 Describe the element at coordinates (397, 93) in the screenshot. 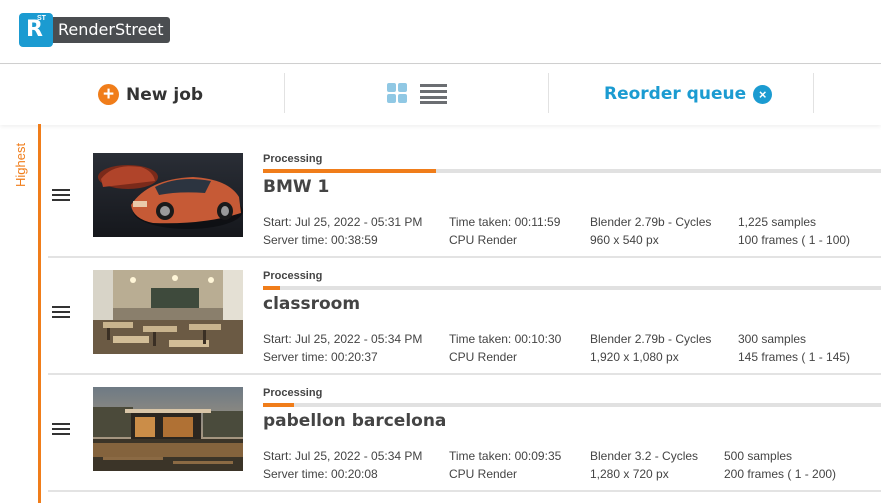

I see `grid-view-icon` at that location.